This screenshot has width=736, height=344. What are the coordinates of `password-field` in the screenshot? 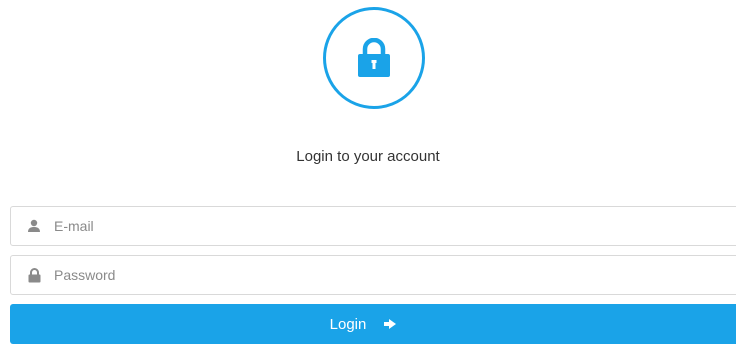 It's located at (373, 275).